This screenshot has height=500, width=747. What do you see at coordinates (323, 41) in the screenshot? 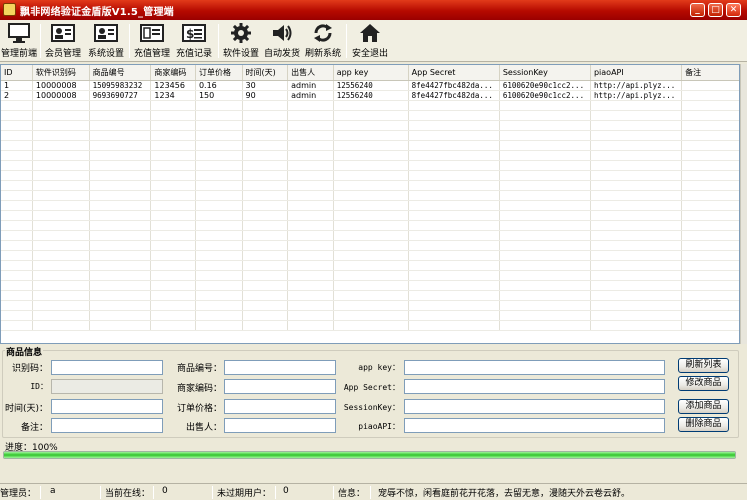
I see `toolbar-refresh-system-button: 刷新系统` at bounding box center [323, 41].